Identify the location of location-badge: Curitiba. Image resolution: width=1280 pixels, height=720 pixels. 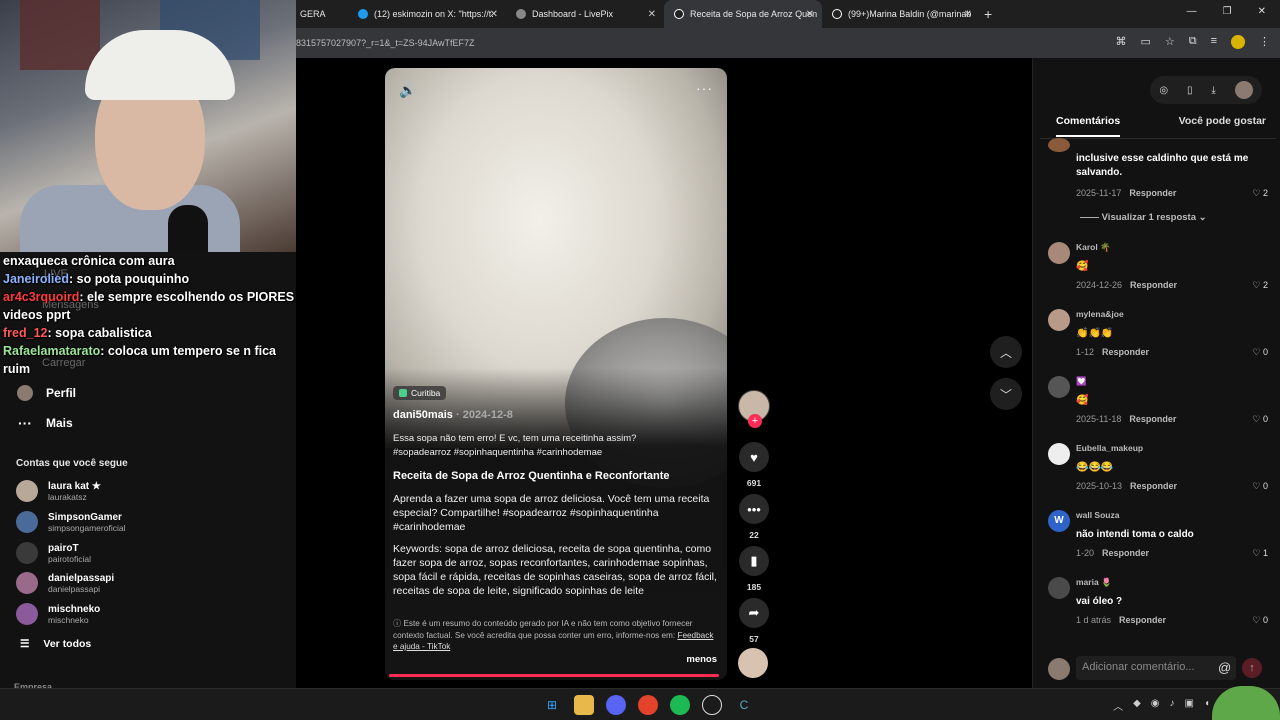
(420, 393).